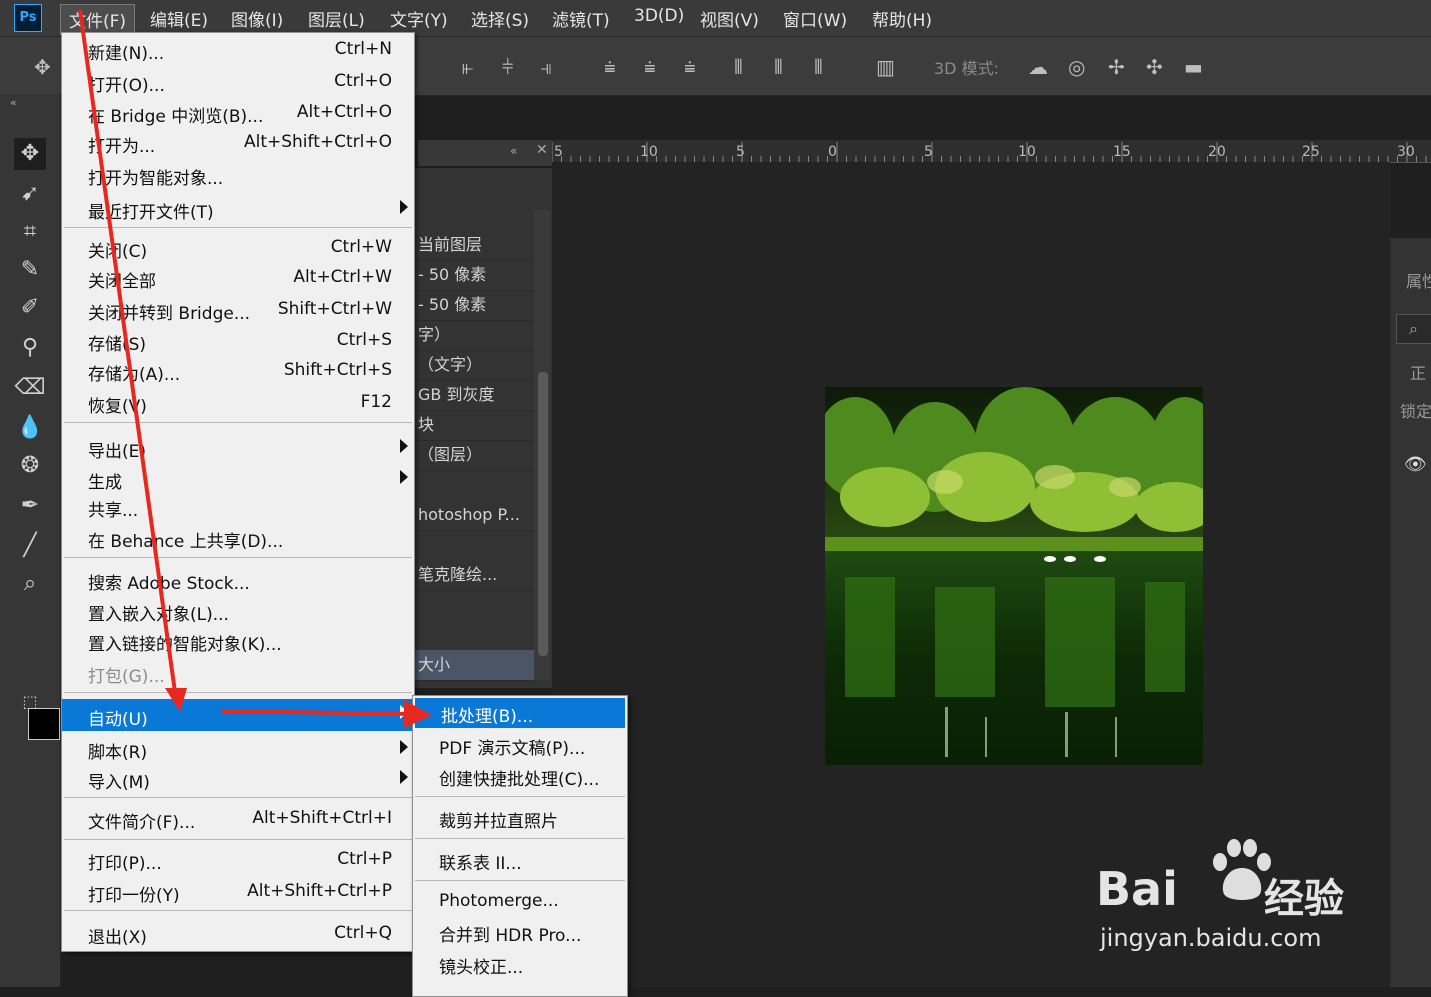 This screenshot has width=1431, height=997. What do you see at coordinates (474, 665) in the screenshot?
I see `history-step-selected: 大小` at bounding box center [474, 665].